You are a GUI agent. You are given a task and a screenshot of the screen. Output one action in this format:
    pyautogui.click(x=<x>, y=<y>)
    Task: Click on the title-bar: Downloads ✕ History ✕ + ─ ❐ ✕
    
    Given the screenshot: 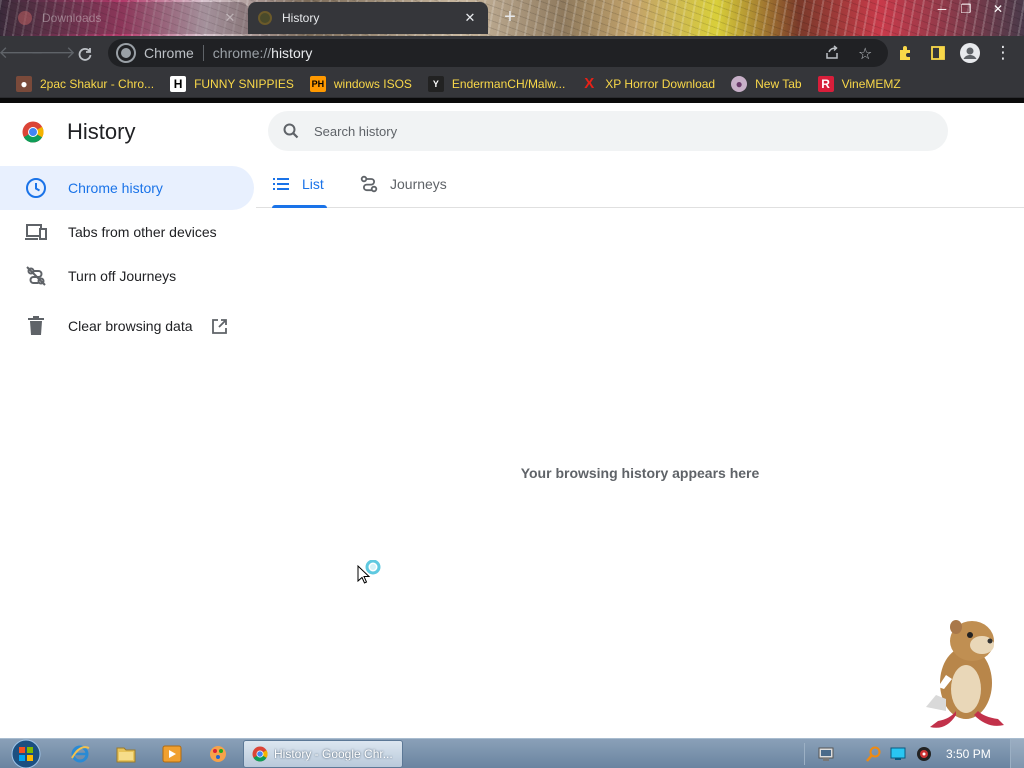 What is the action you would take?
    pyautogui.click(x=512, y=18)
    